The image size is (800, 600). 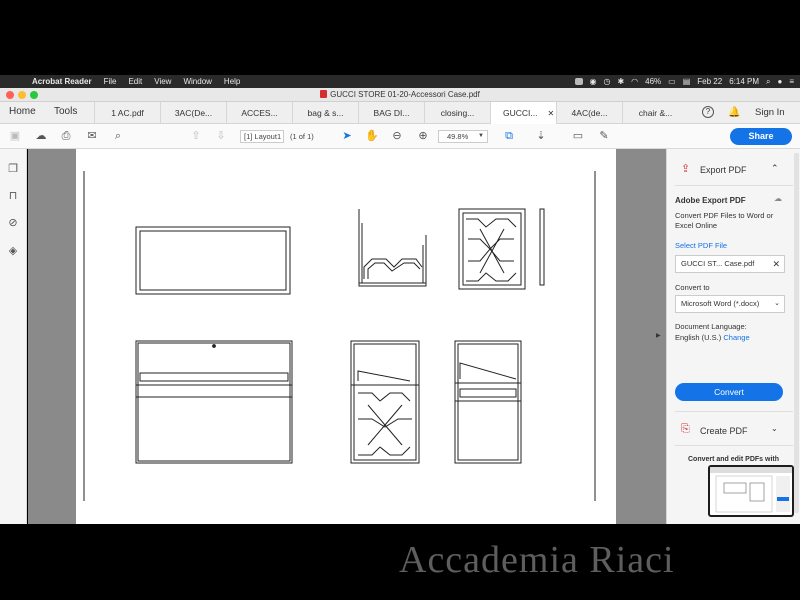 I want to click on create-pdf-icon: ⎘, so click(x=685, y=429).